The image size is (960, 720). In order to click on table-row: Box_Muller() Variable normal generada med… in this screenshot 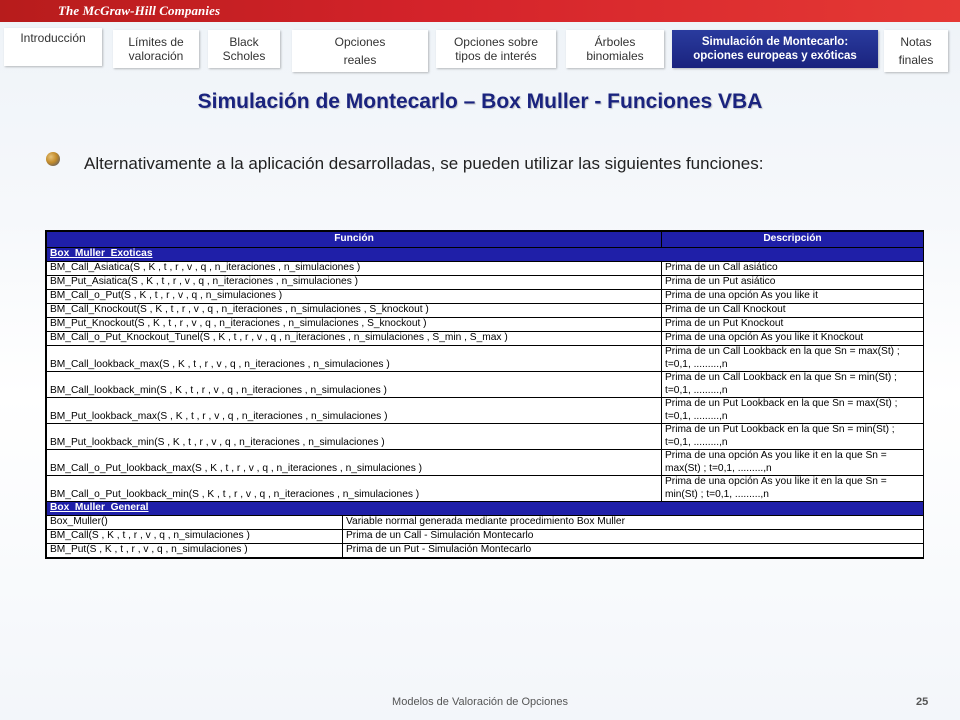, I will do `click(485, 522)`.